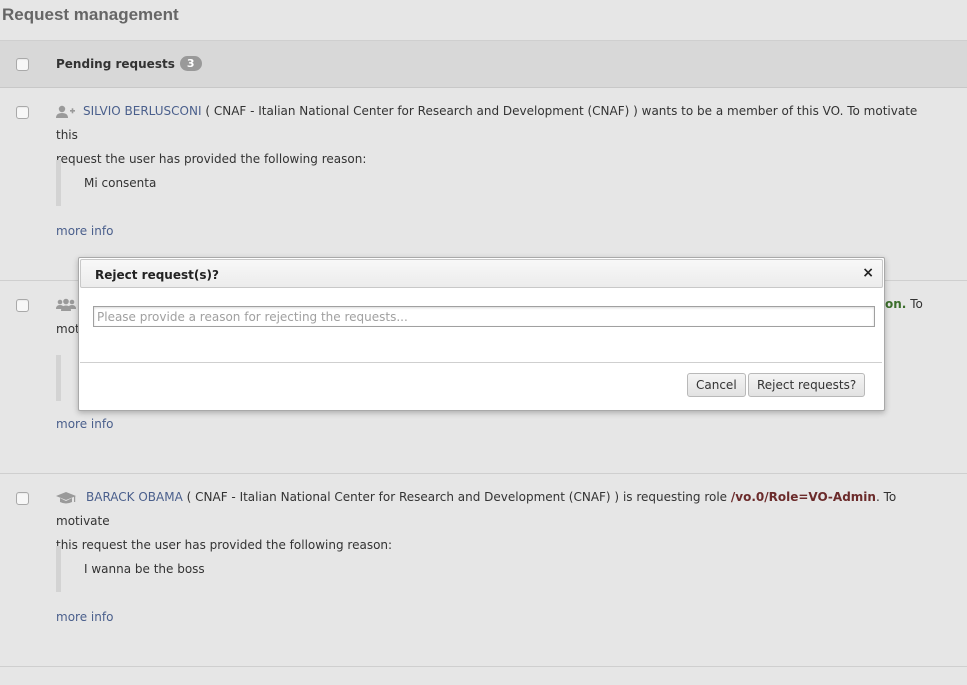  Describe the element at coordinates (22, 64) in the screenshot. I see `select-all-checkbox` at that location.